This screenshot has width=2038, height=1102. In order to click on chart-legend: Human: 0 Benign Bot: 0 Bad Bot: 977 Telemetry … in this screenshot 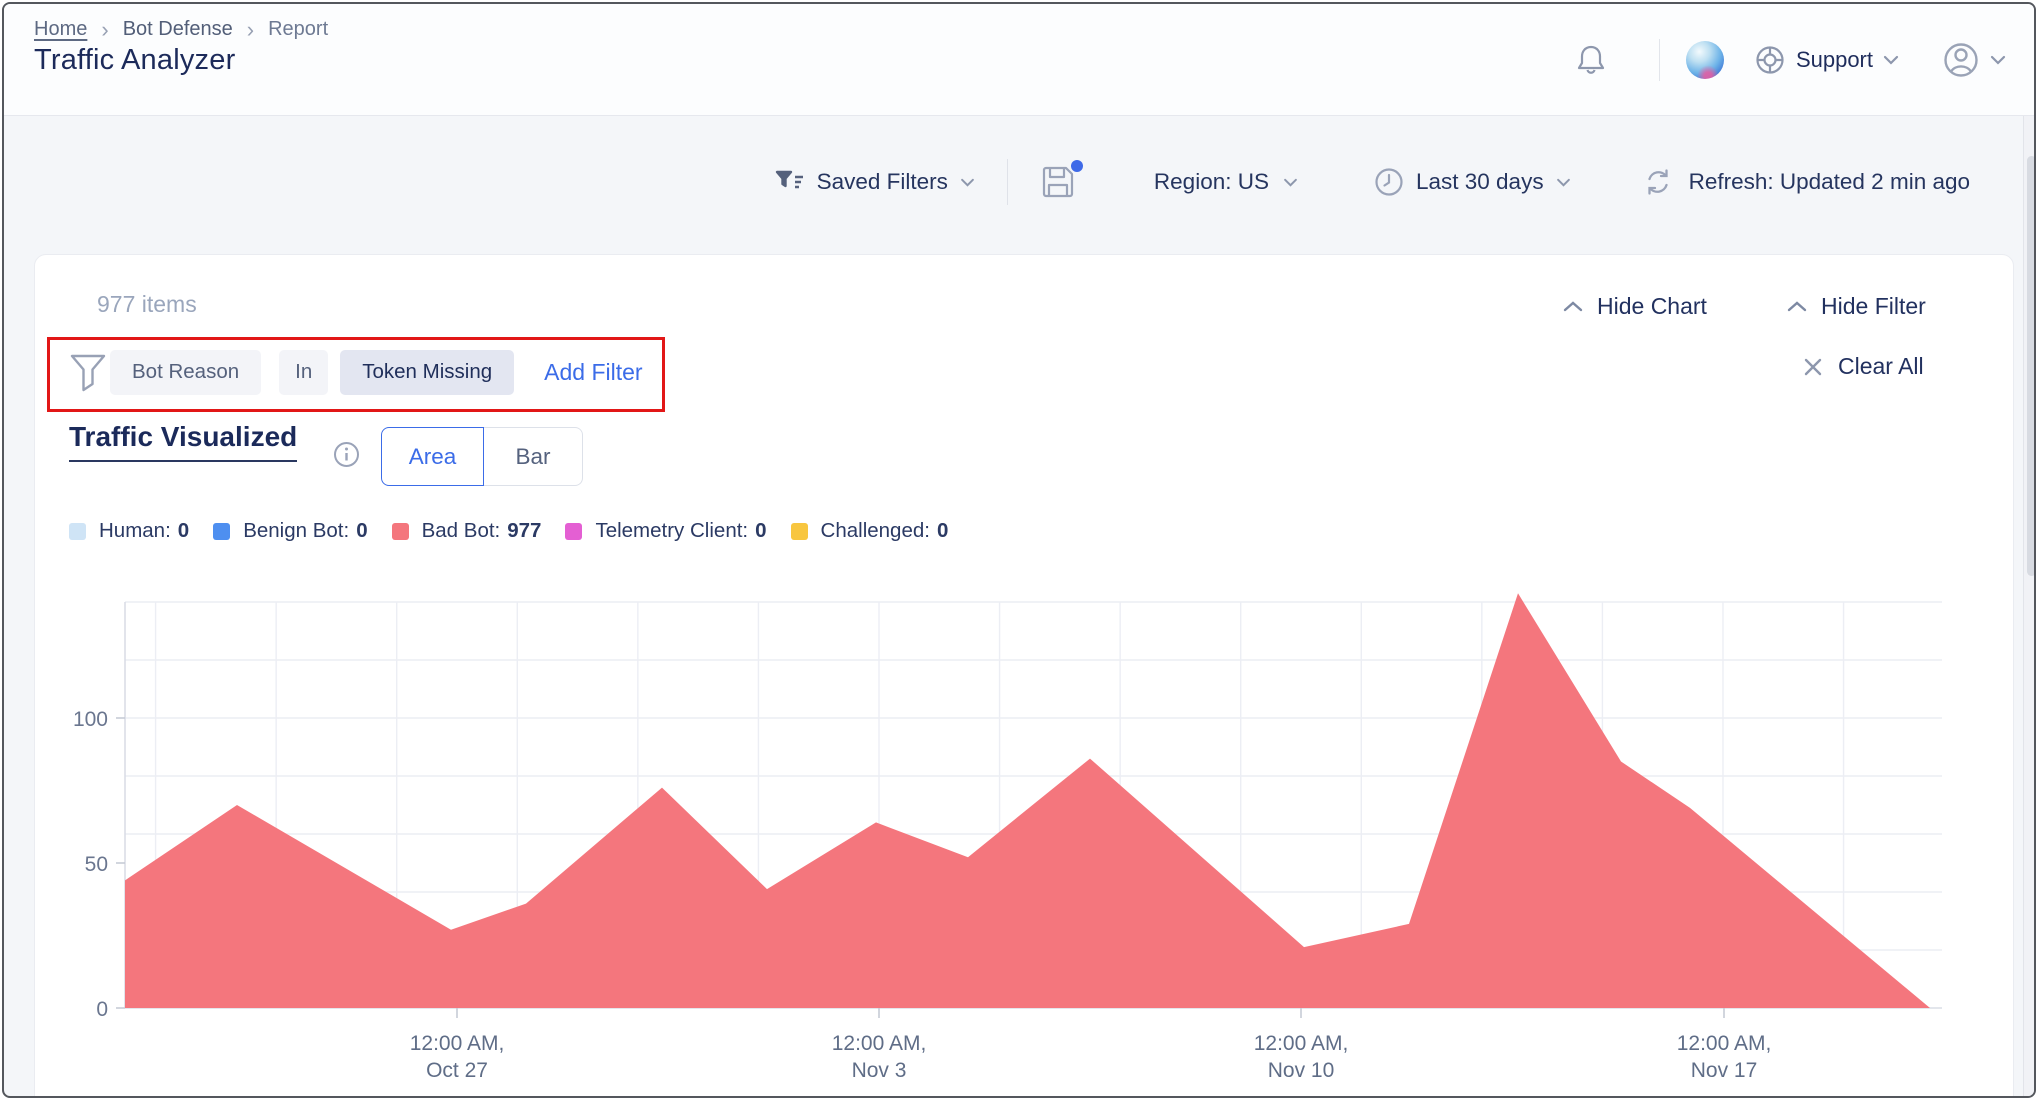, I will do `click(508, 531)`.